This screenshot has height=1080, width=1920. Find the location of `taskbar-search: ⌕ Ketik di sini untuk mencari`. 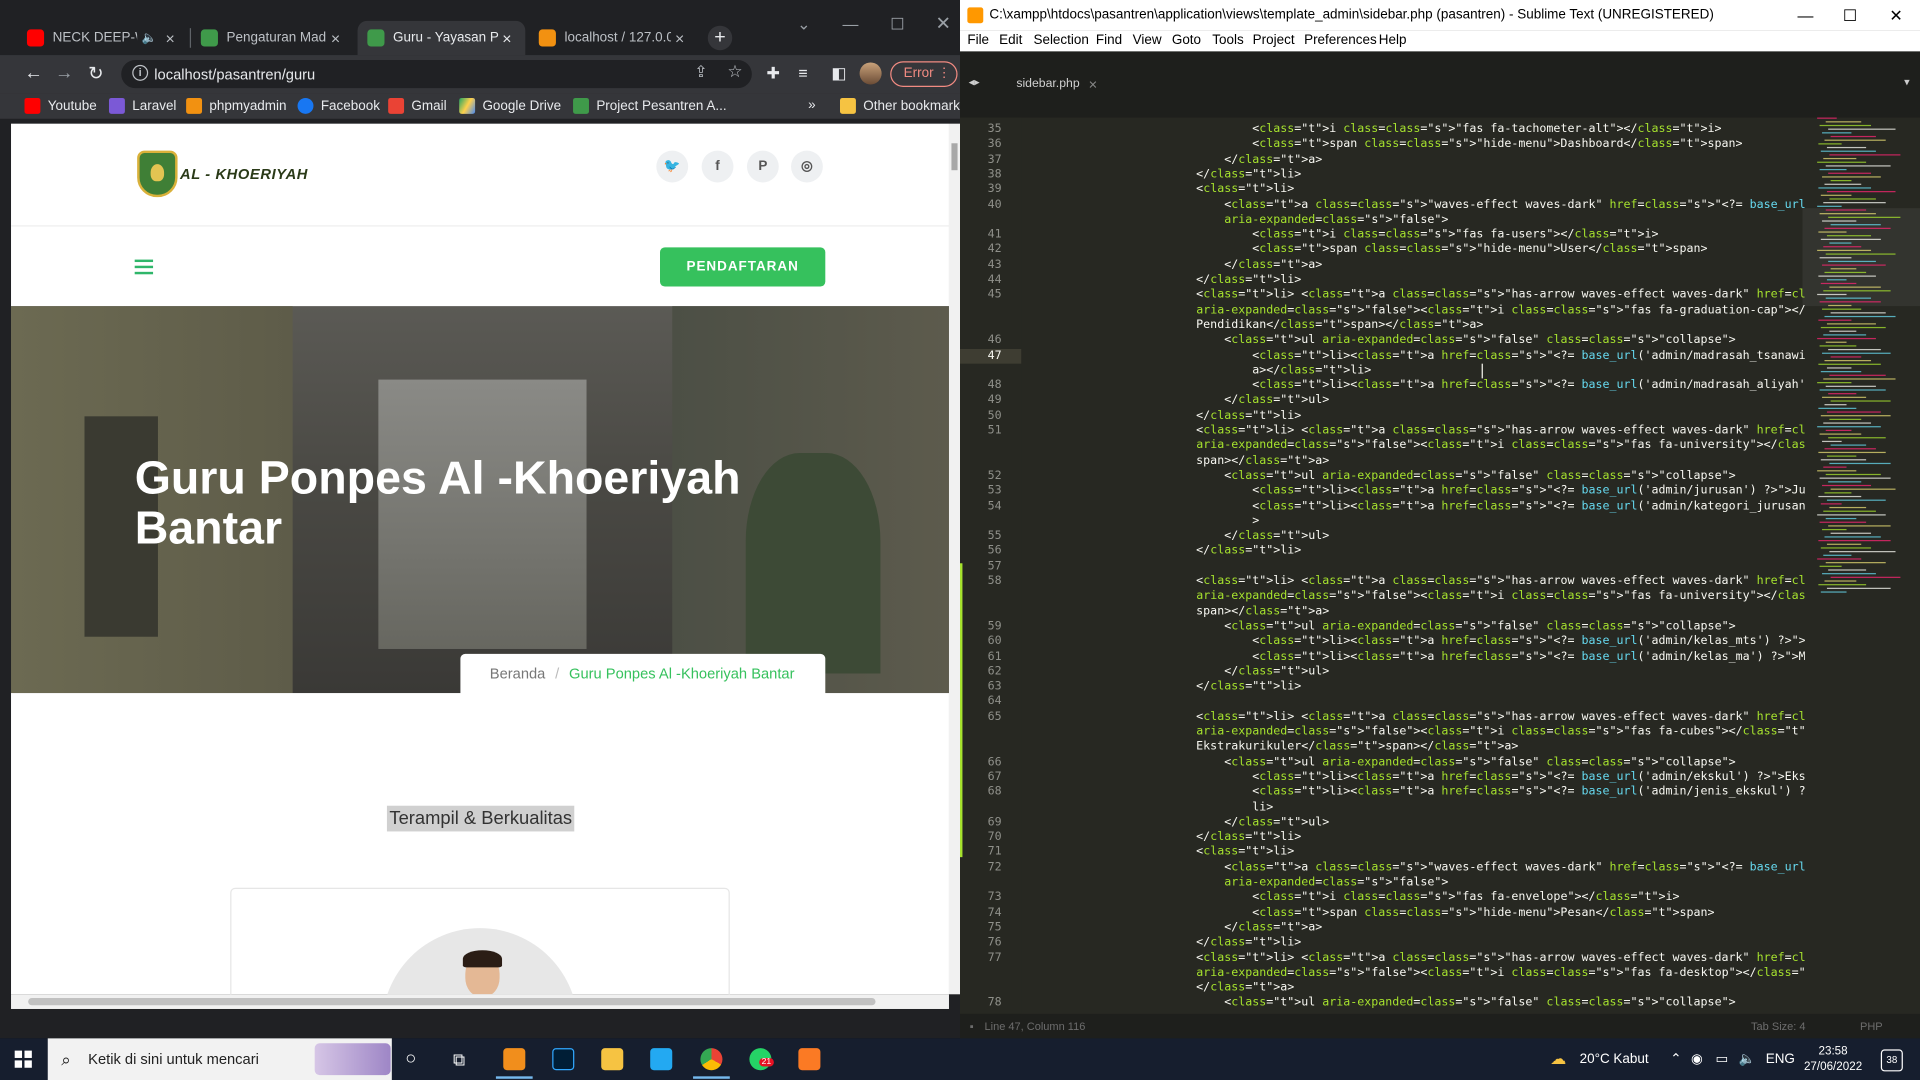

taskbar-search: ⌕ Ketik di sini untuk mencari is located at coordinates (219, 1059).